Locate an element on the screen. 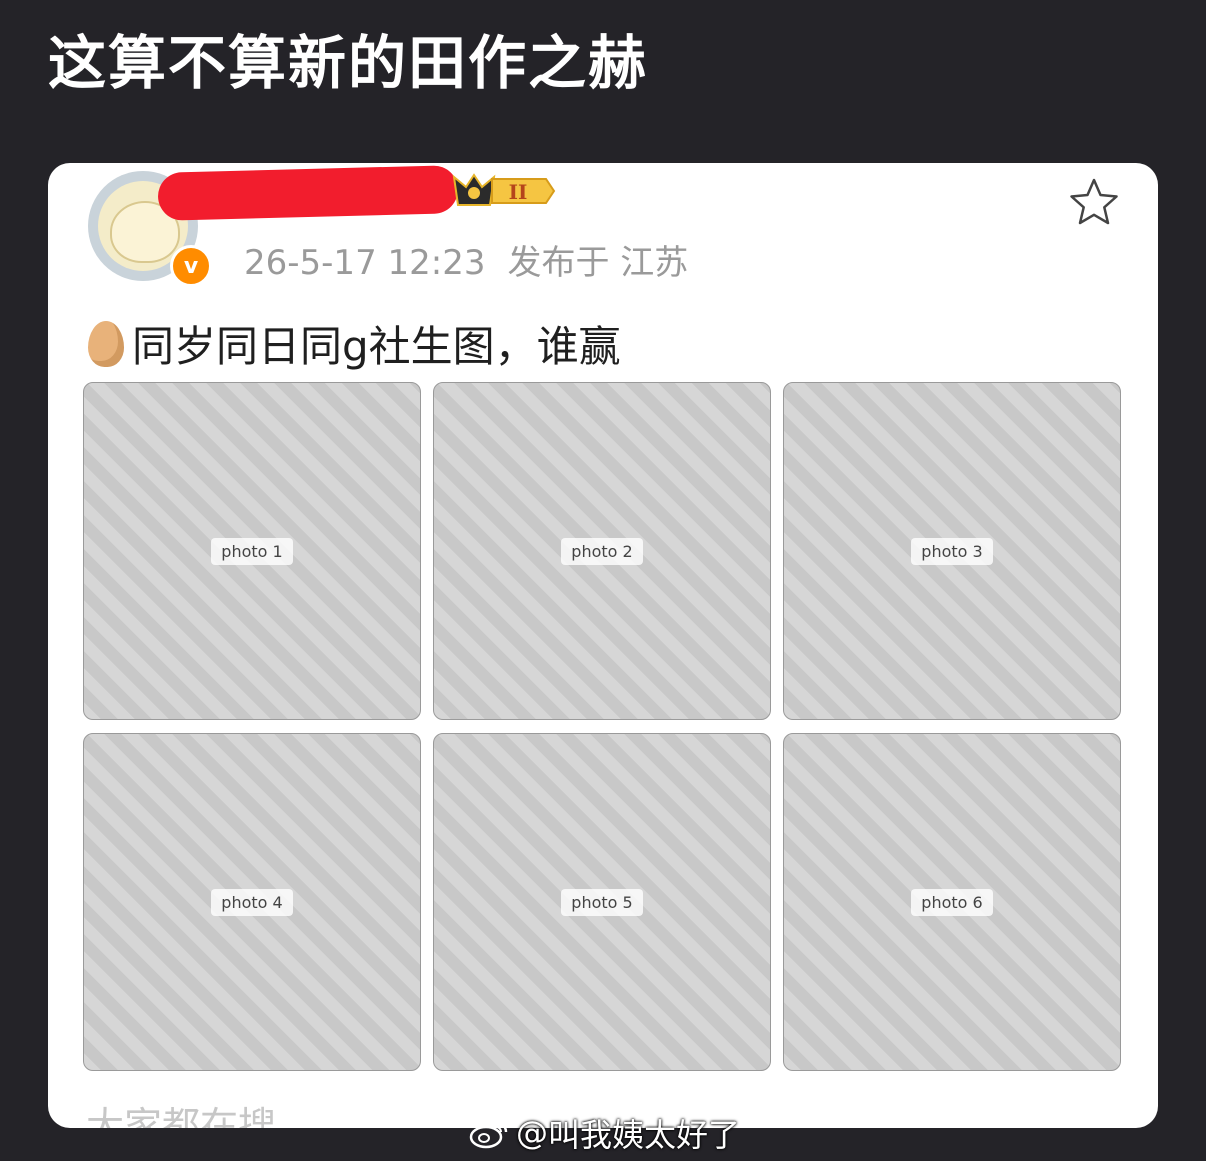  weibo-watermark: @ 叫我姨太好了 is located at coordinates (604, 1133).